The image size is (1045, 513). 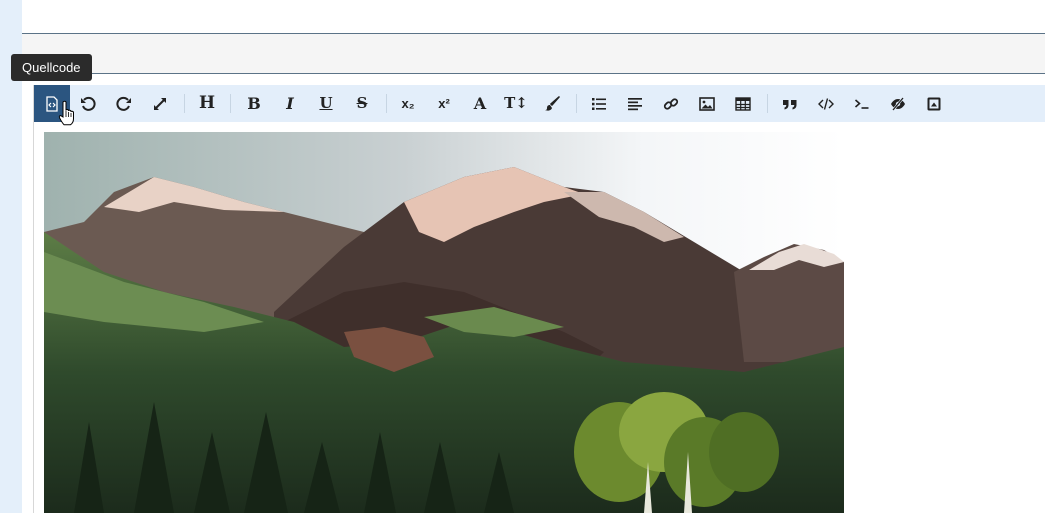 I want to click on strikethrough-icon: S, so click(x=362, y=103).